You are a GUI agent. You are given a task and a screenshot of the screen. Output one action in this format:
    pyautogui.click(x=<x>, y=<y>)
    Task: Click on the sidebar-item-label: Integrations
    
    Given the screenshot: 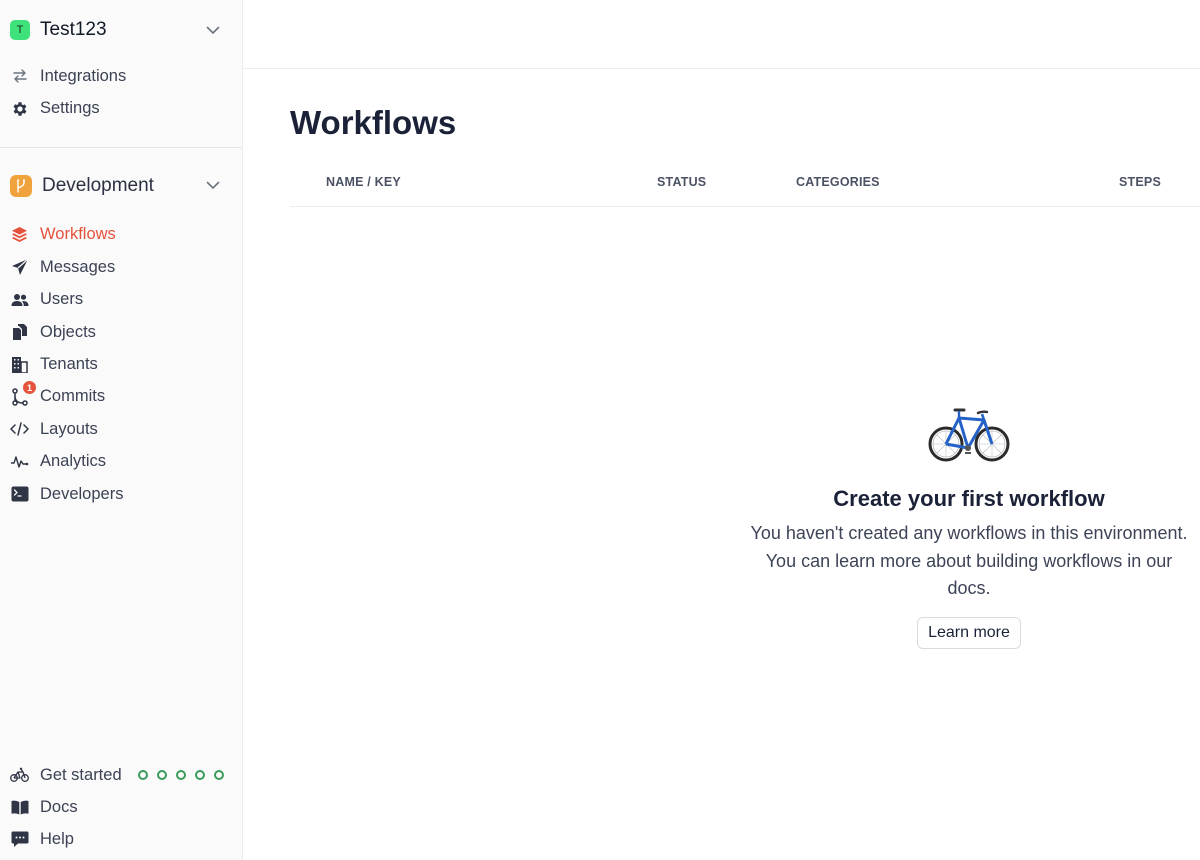 What is the action you would take?
    pyautogui.click(x=83, y=75)
    